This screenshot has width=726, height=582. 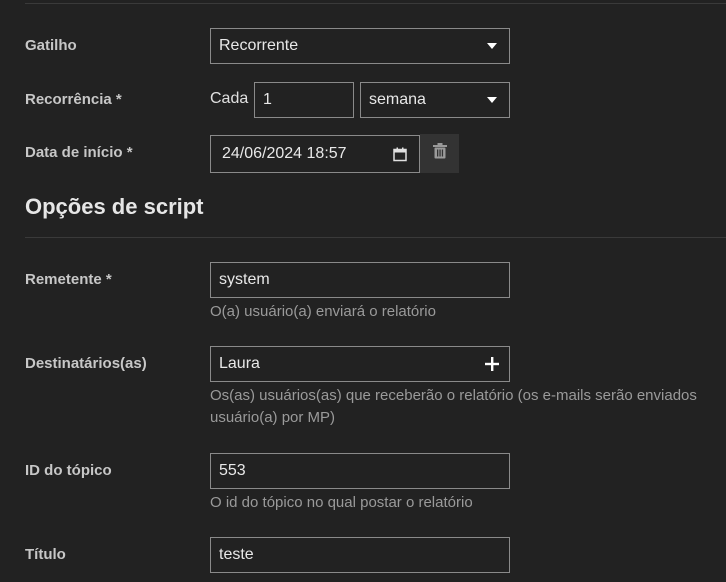 I want to click on title-input: teste, so click(x=360, y=555).